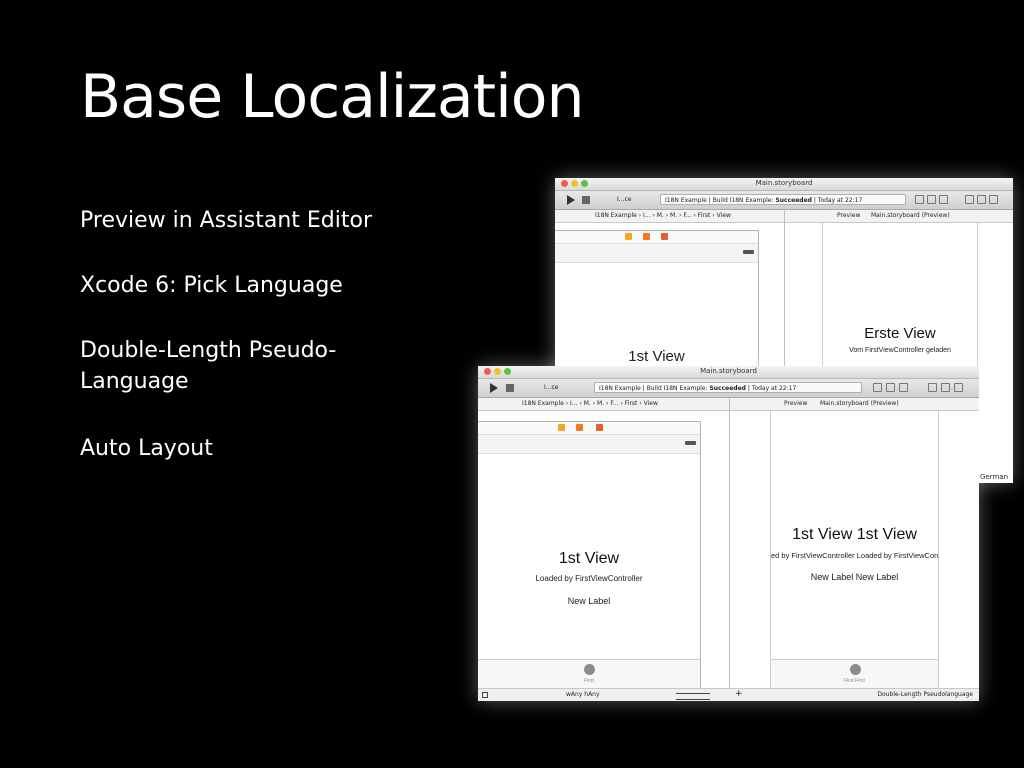  What do you see at coordinates (589, 601) in the screenshot?
I see `new-label: New Label` at bounding box center [589, 601].